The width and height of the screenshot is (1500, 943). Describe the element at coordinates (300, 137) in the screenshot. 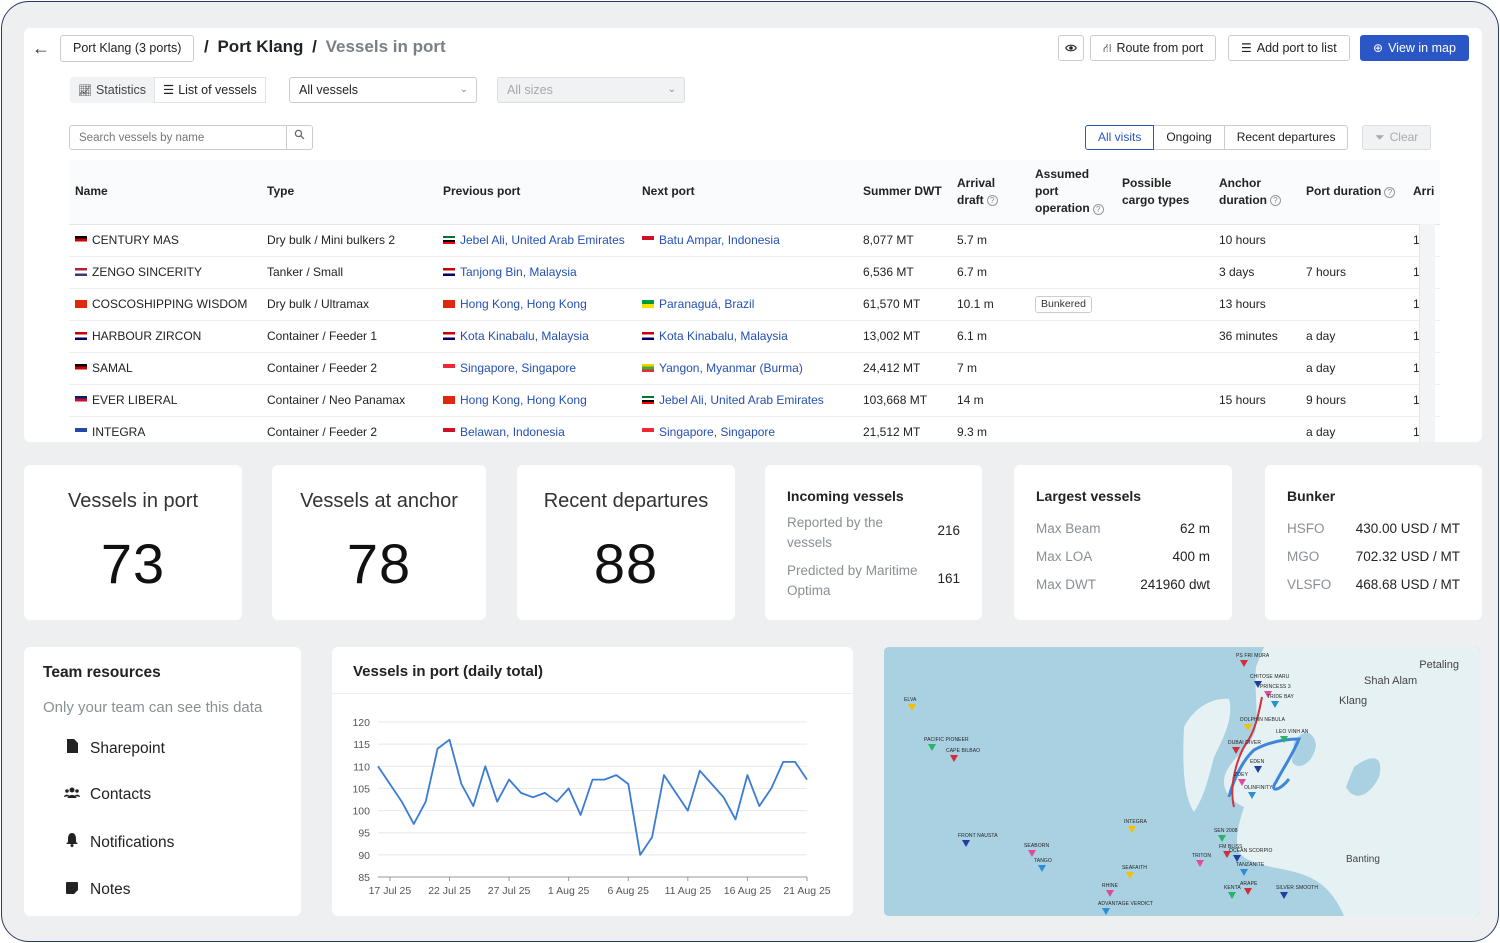

I see `search-icon` at that location.